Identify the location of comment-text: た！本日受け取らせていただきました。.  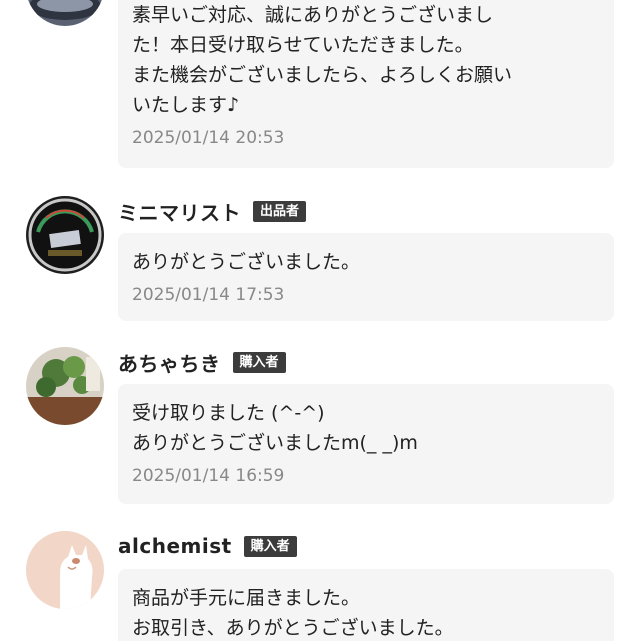
(303, 45).